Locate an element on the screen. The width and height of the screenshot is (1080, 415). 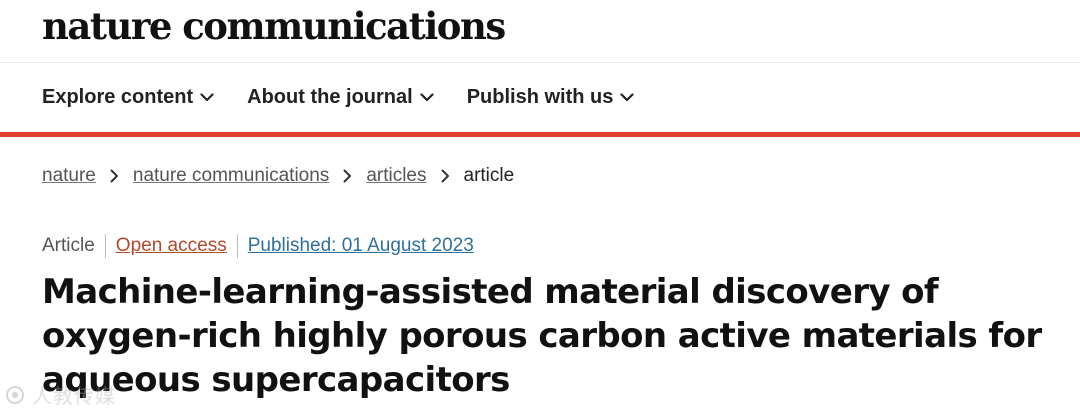
breadcrumb-link-nature: nature is located at coordinates (69, 176).